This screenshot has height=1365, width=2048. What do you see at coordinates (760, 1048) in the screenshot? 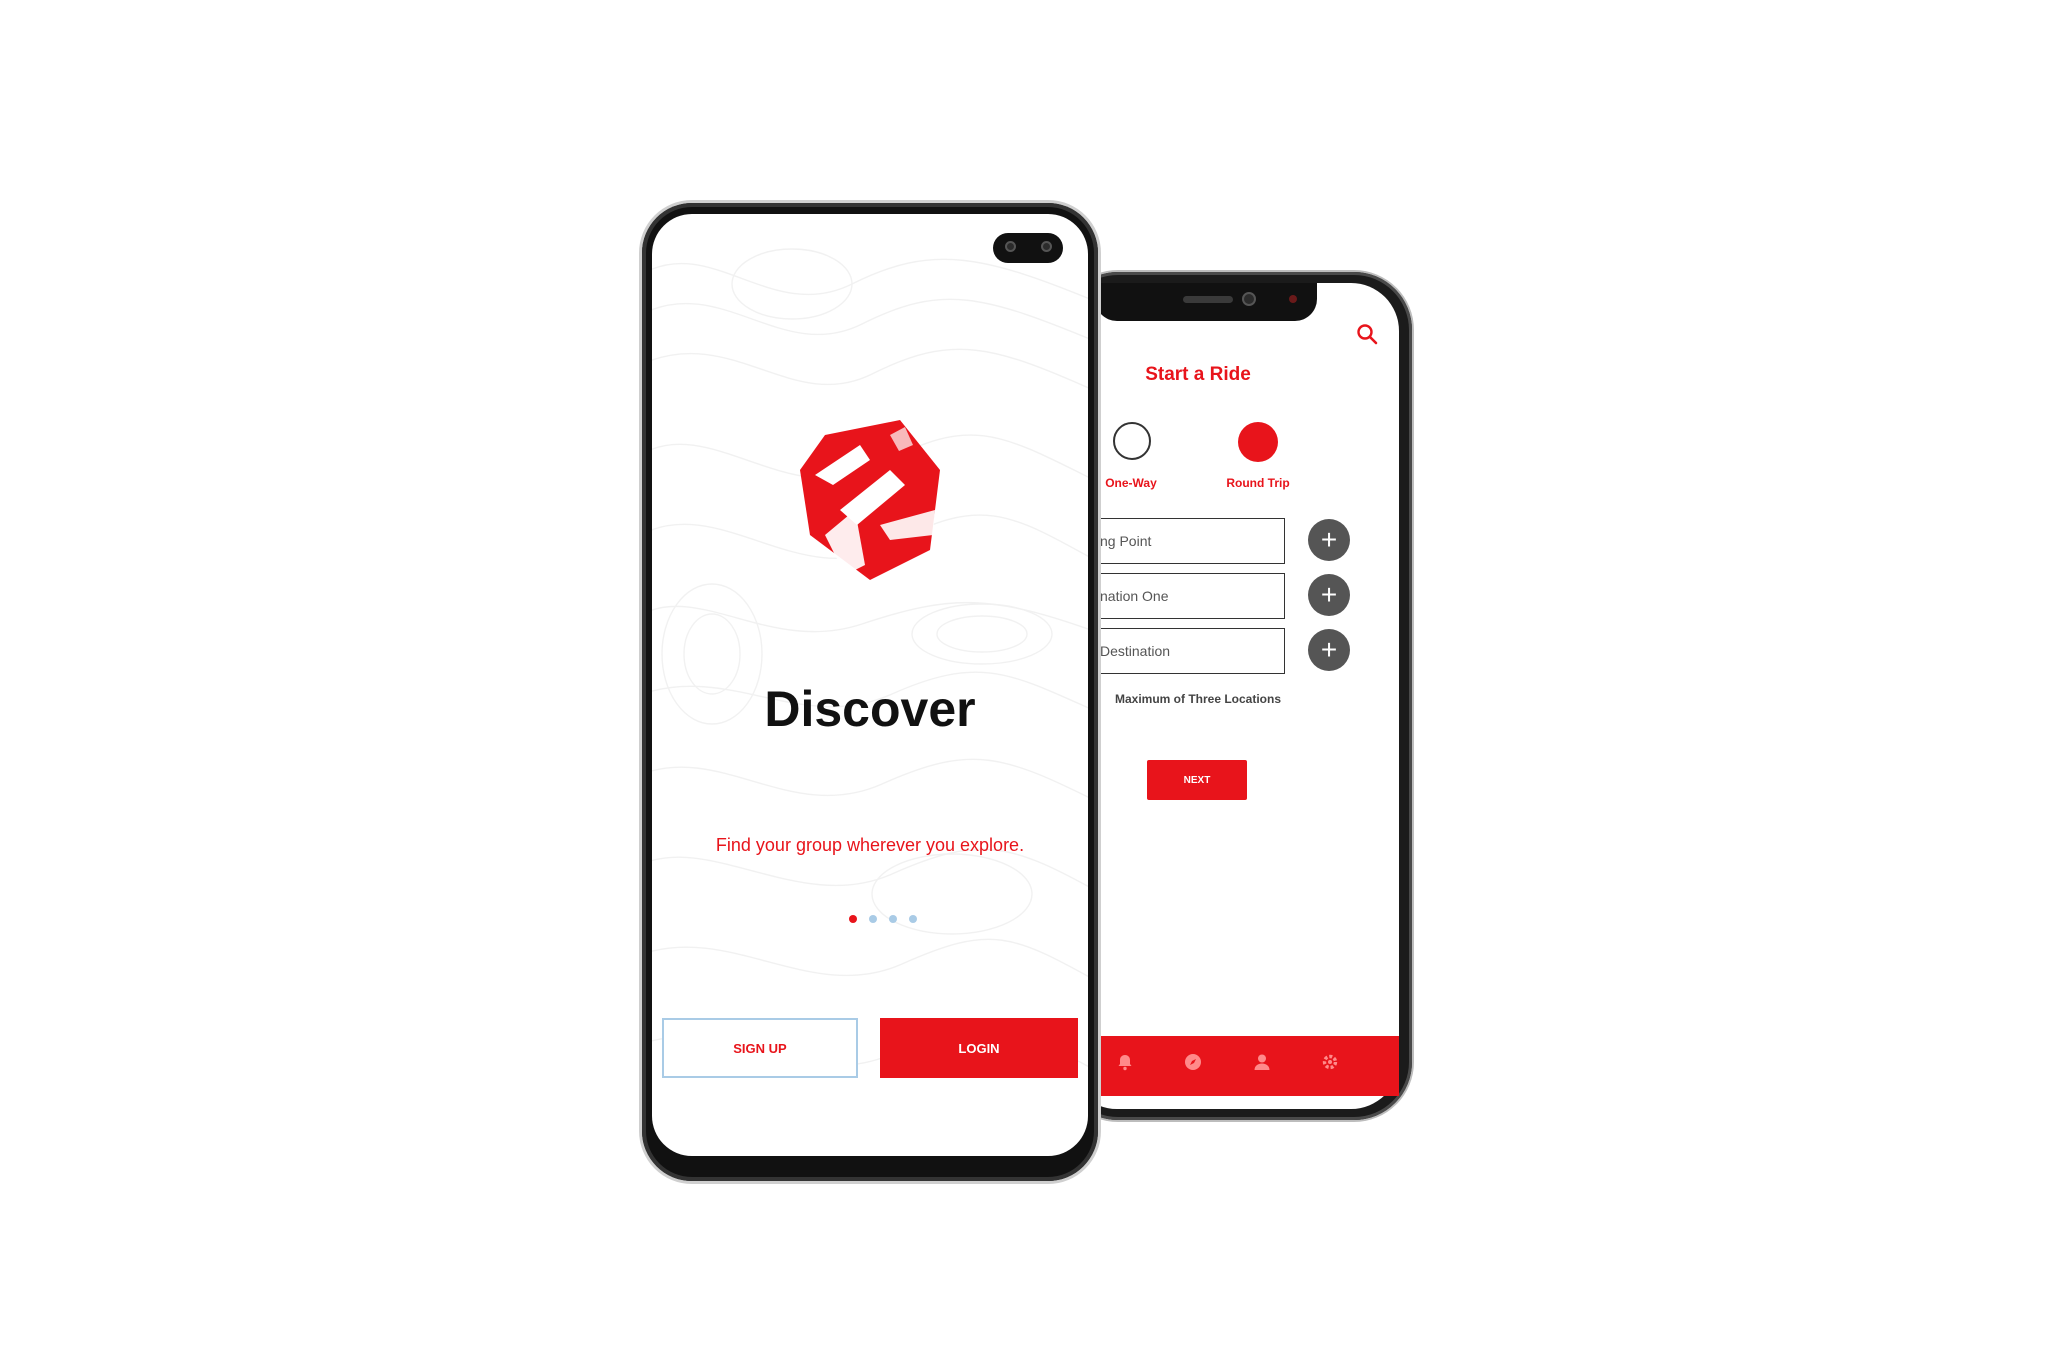
I see `sign-up-button: SIGN UP` at bounding box center [760, 1048].